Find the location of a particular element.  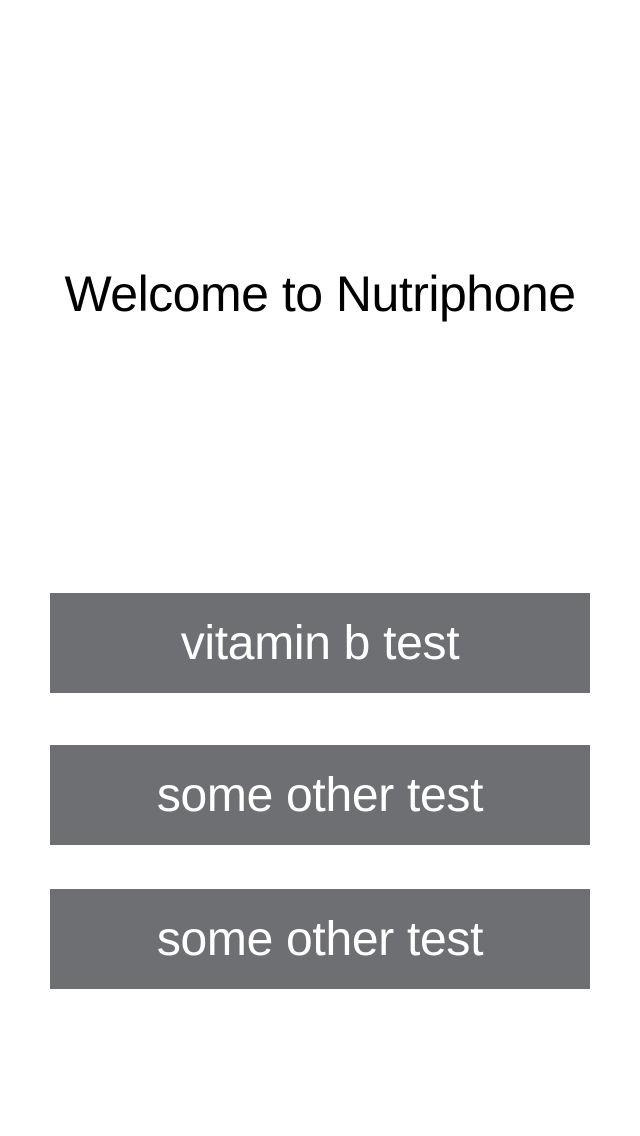

other-test-button-2: some other test is located at coordinates (320, 939).